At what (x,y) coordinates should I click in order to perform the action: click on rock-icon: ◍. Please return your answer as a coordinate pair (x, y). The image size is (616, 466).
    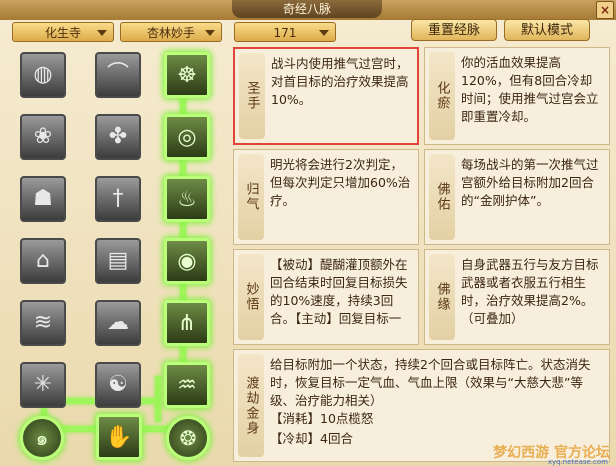
    Looking at the image, I should click on (43, 74).